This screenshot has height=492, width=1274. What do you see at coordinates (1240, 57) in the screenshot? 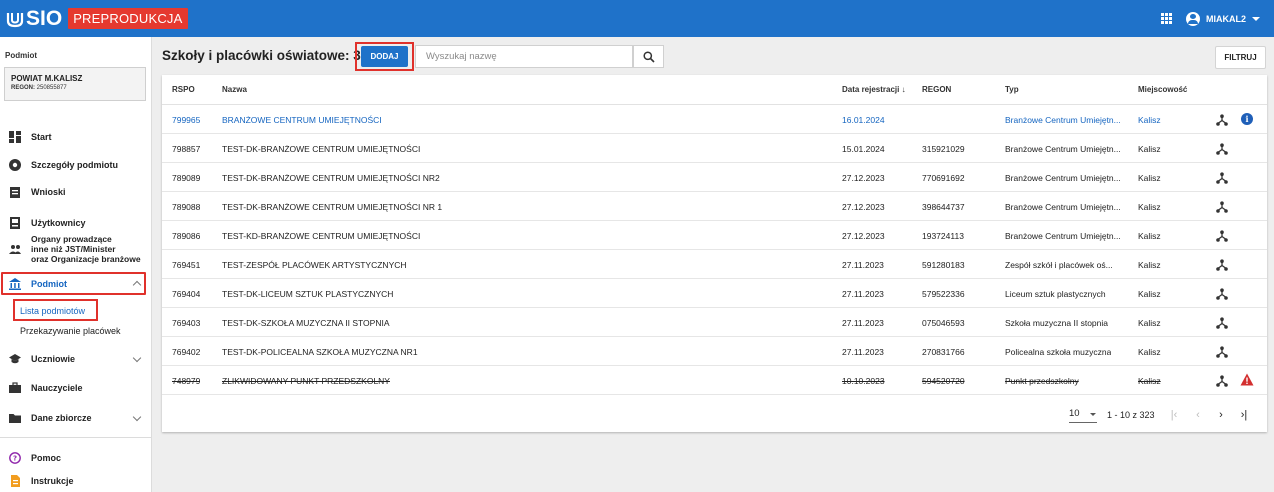
I see `filter-button: FILTRUJ` at bounding box center [1240, 57].